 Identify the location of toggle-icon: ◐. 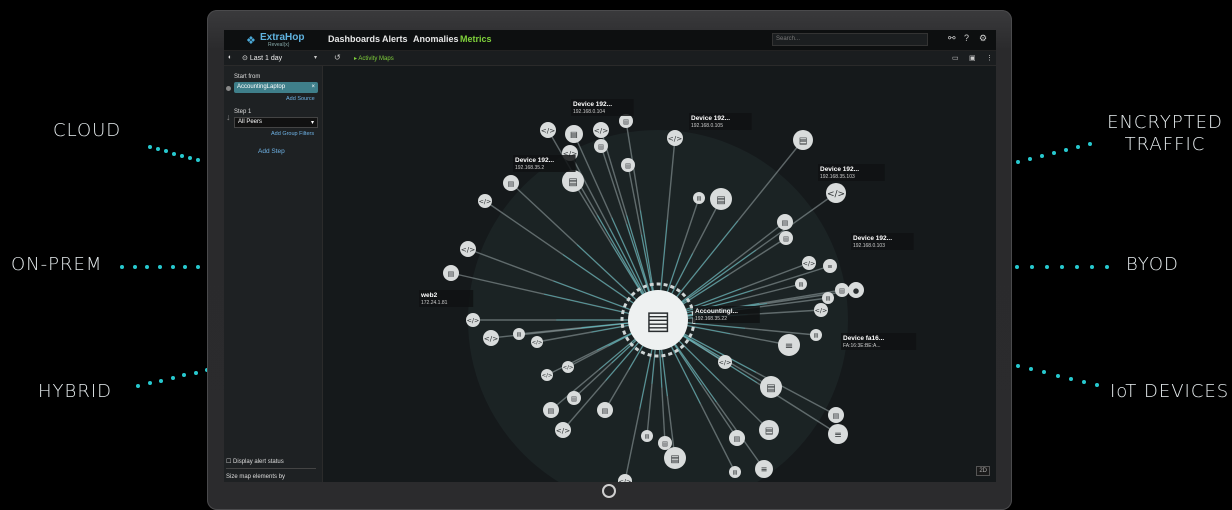
(230, 57).